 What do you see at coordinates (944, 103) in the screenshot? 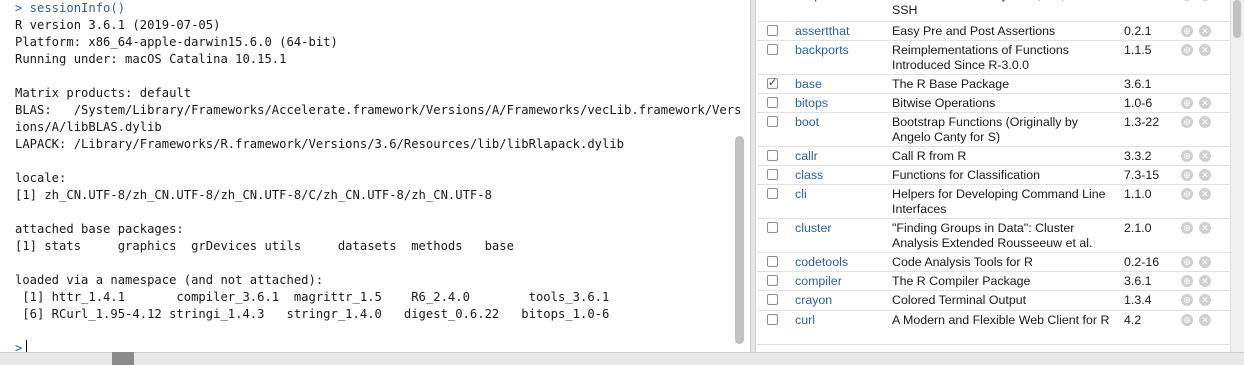
I see `package-description: Bitwise Operations` at bounding box center [944, 103].